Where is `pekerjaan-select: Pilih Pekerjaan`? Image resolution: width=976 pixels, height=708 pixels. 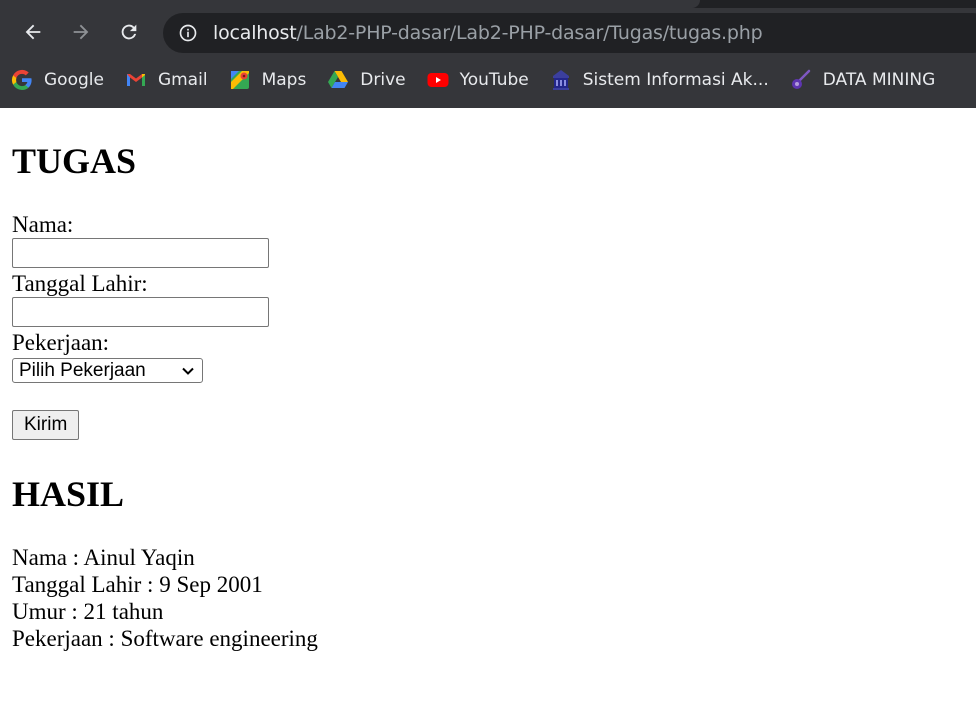
pekerjaan-select: Pilih Pekerjaan is located at coordinates (107, 370).